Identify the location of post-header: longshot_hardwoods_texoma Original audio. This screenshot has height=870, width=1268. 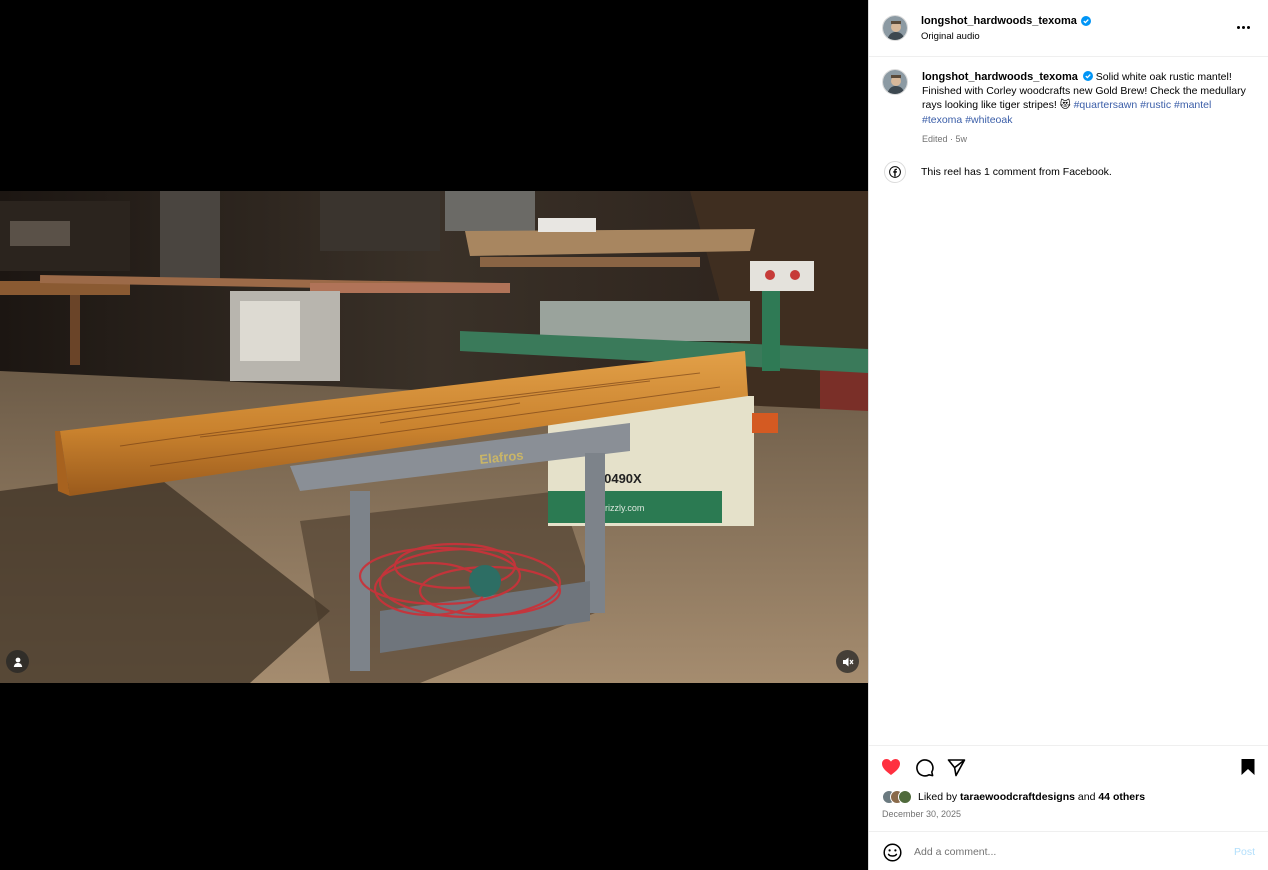
(1068, 28).